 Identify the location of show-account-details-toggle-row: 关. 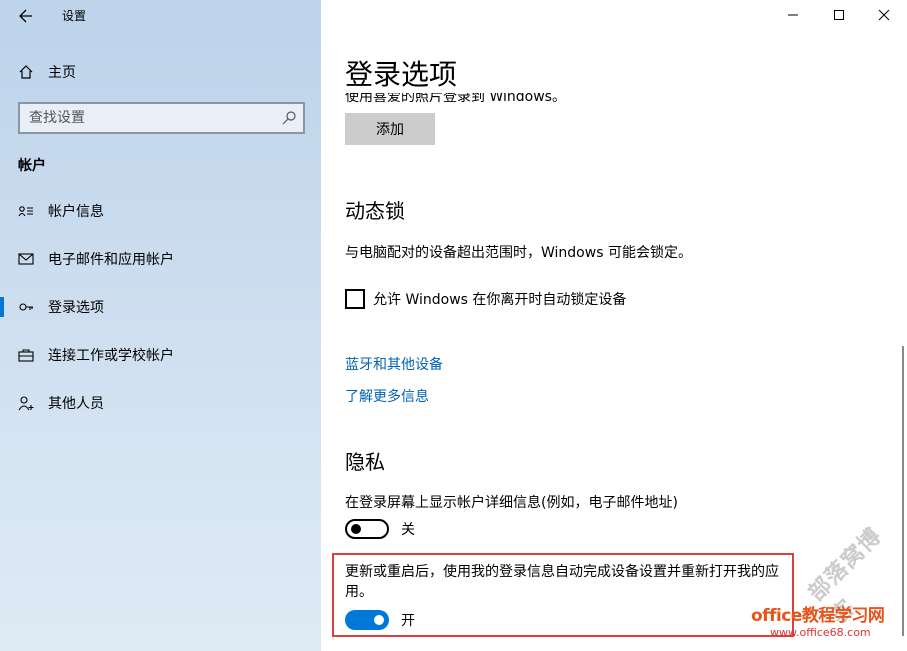
(380, 529).